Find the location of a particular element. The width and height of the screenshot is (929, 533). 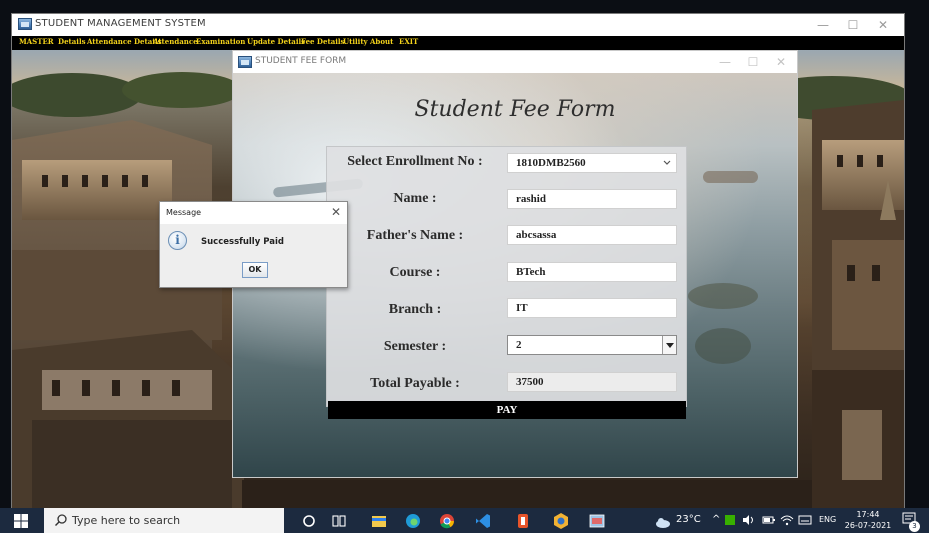

info-icon: i is located at coordinates (177, 240).